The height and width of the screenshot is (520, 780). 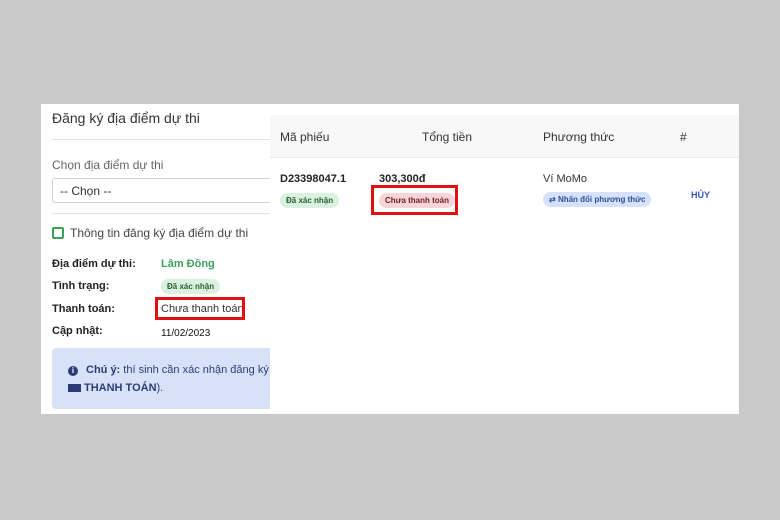 What do you see at coordinates (700, 195) in the screenshot?
I see `cancel-button: HỦY` at bounding box center [700, 195].